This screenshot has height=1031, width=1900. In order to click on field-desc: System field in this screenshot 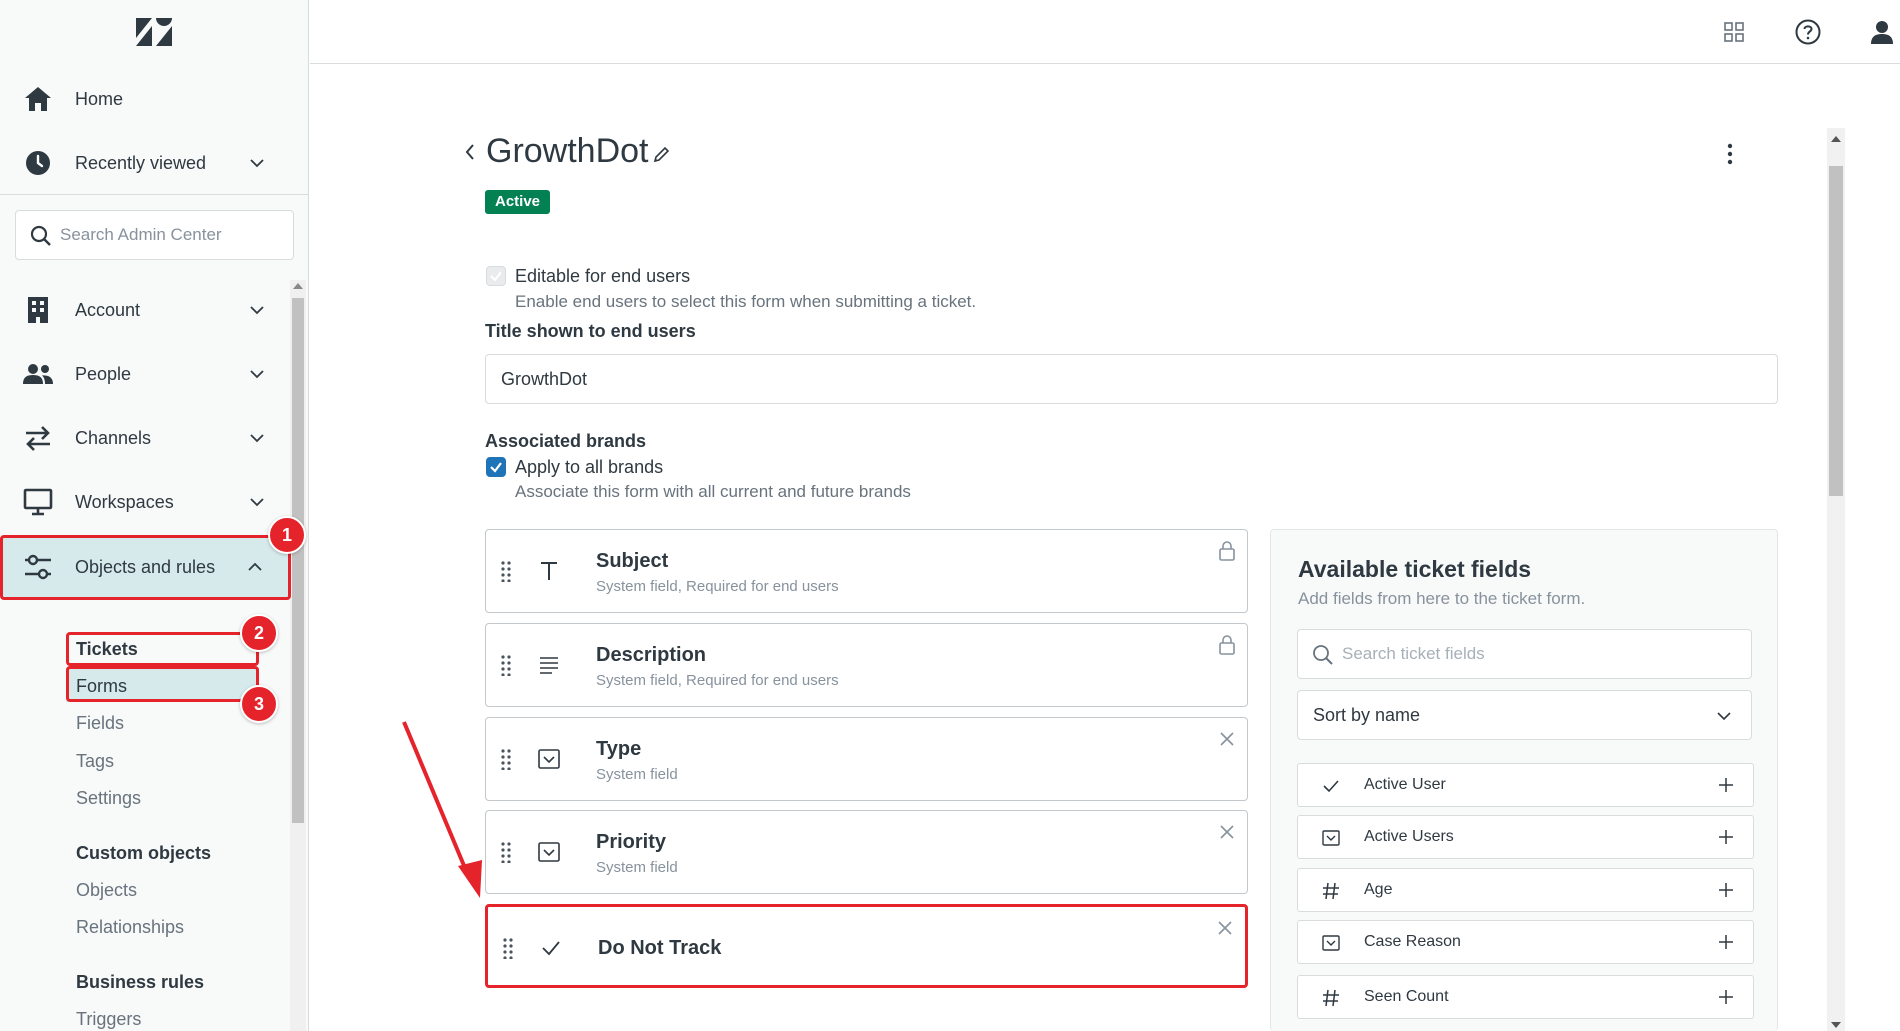, I will do `click(637, 774)`.